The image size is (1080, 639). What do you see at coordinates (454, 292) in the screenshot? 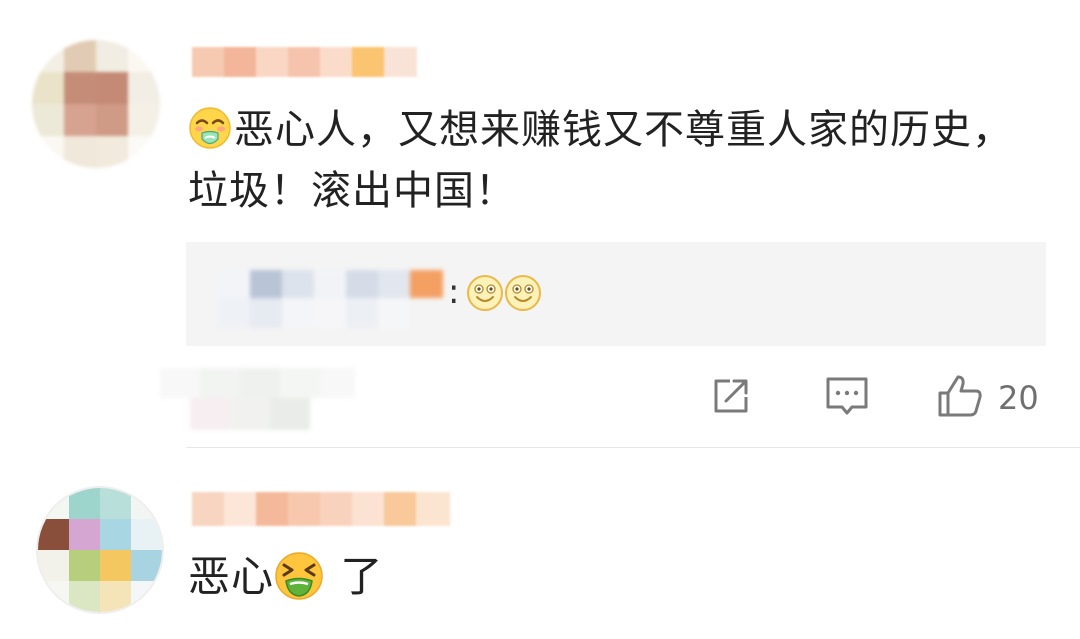
I see `reply-colon: :` at bounding box center [454, 292].